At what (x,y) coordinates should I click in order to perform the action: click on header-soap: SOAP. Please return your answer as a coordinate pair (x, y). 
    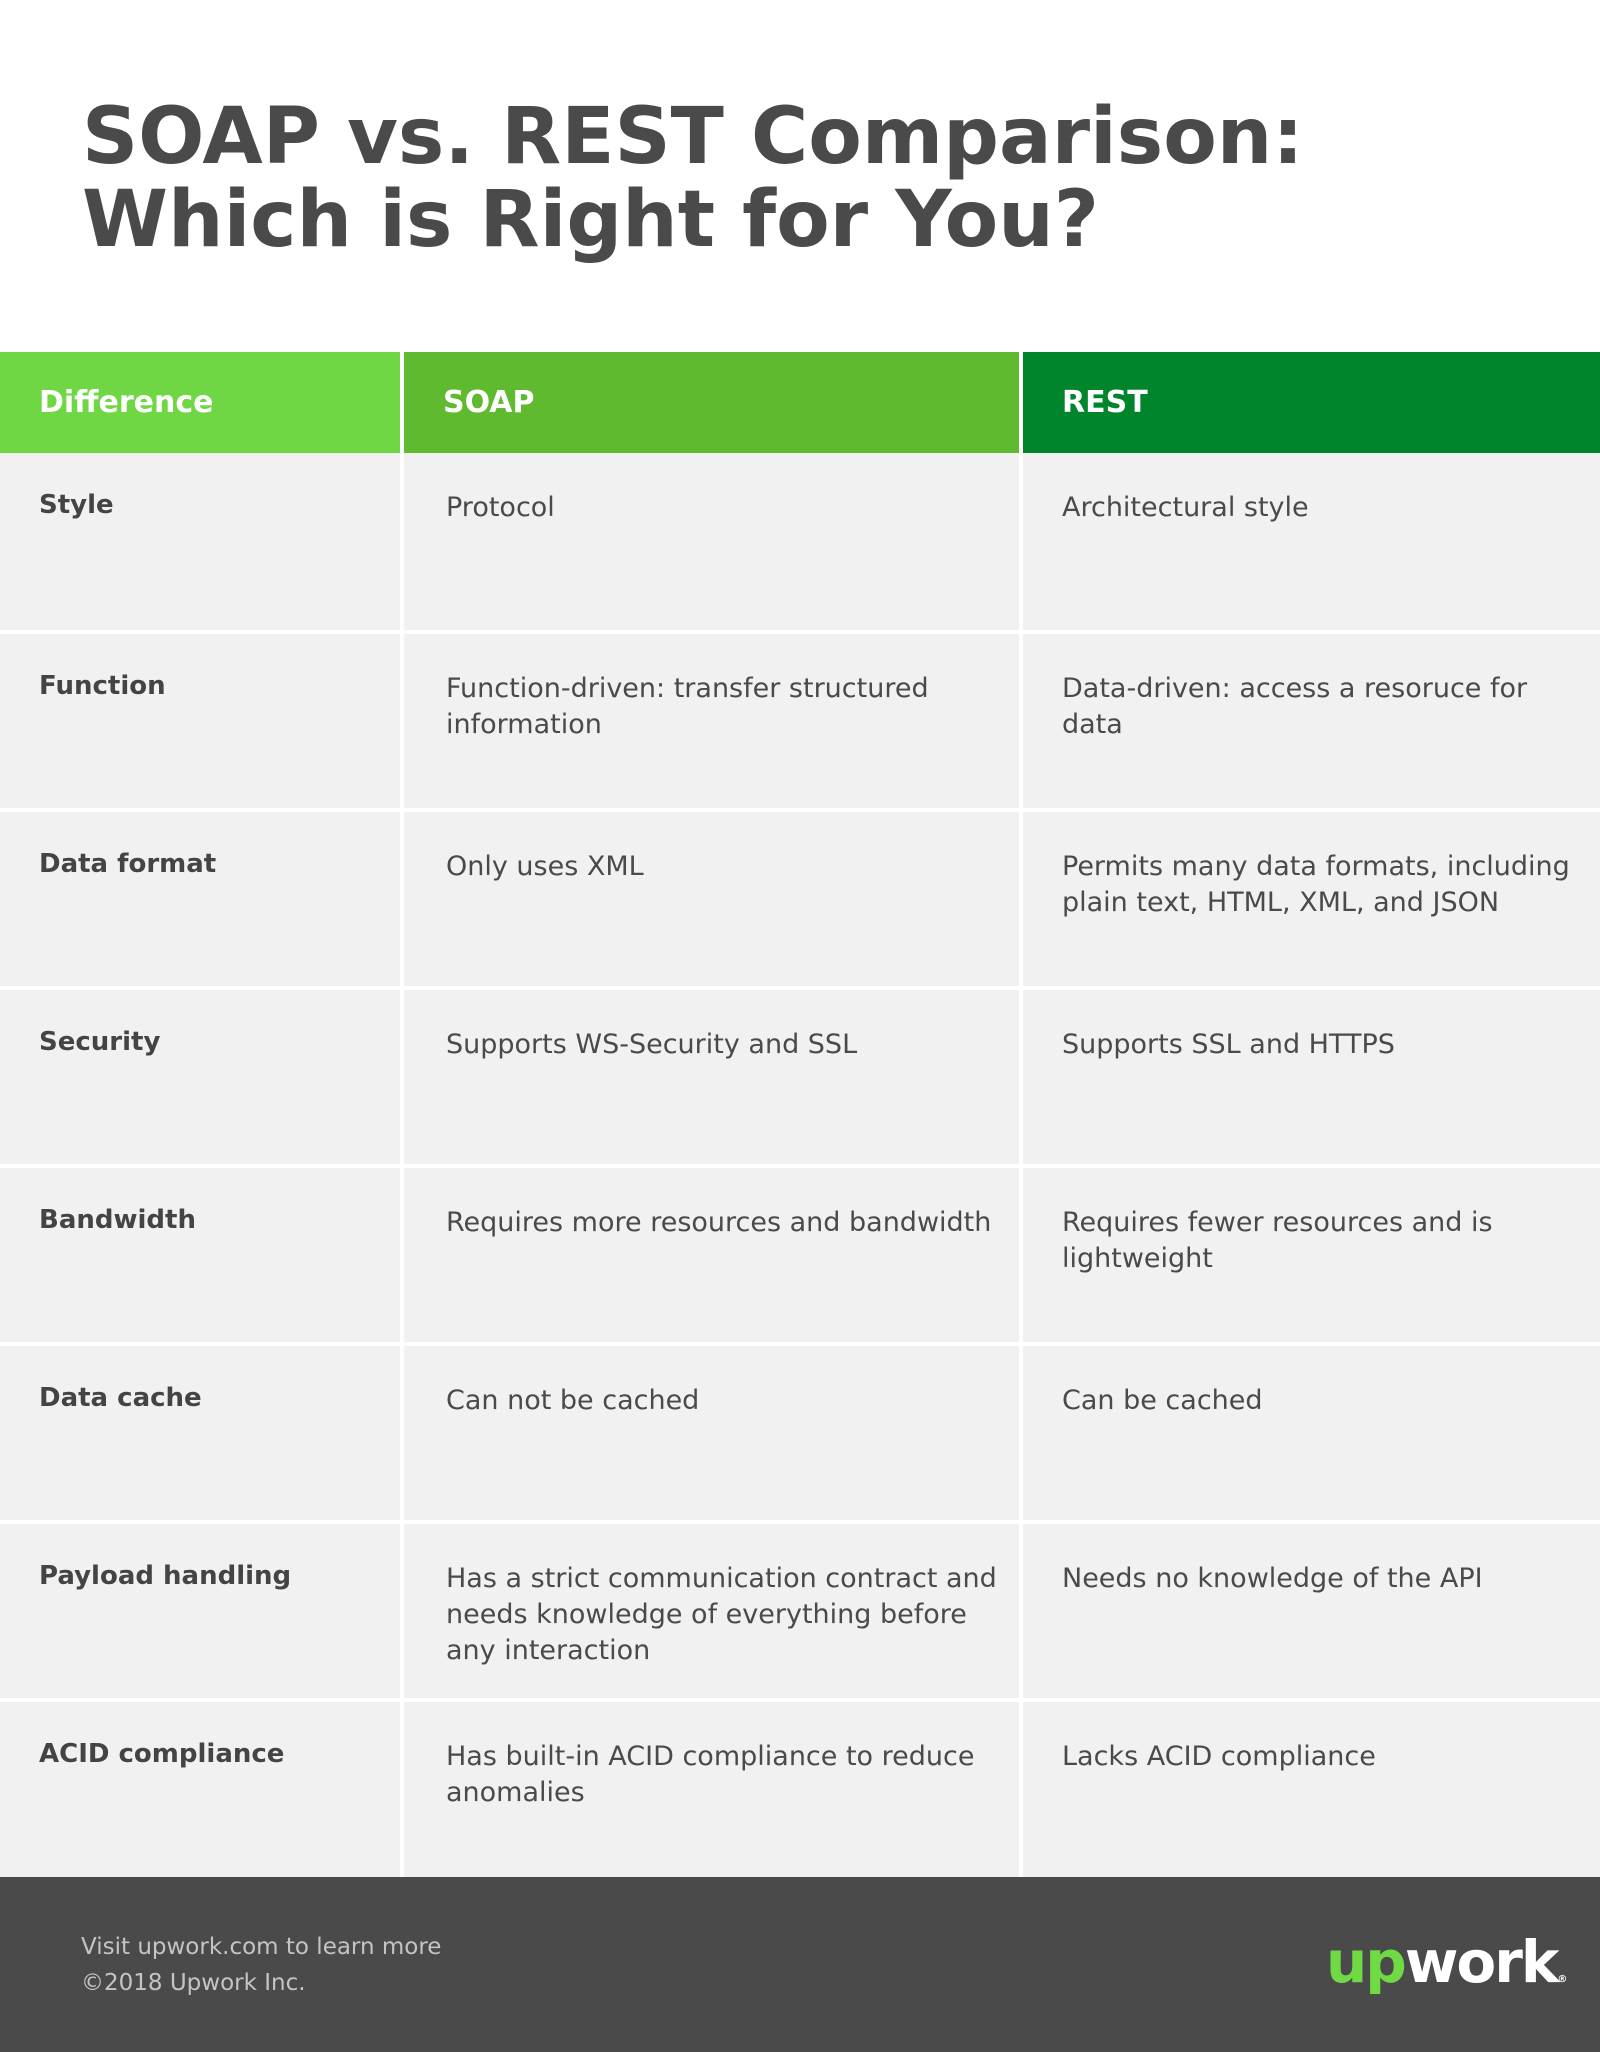
    Looking at the image, I should click on (711, 402).